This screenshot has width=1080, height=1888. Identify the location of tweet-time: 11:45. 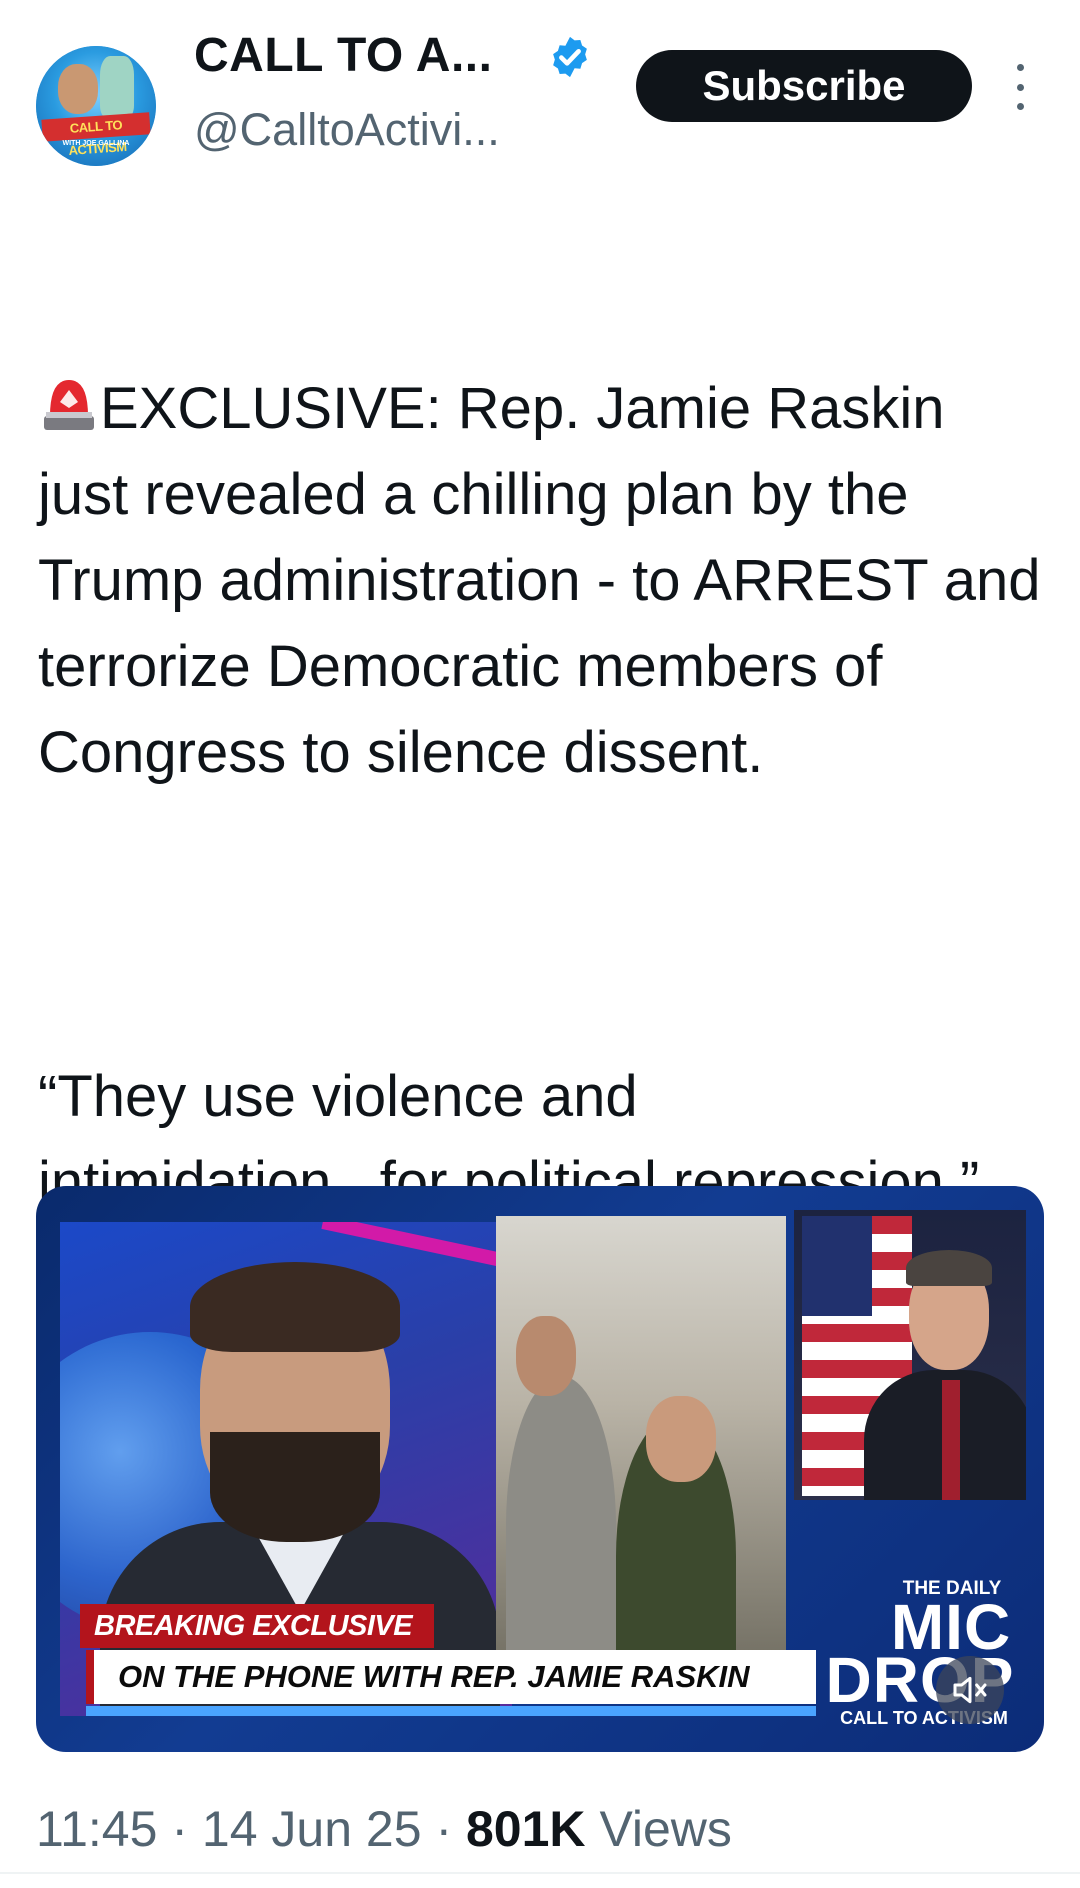
(96, 1829).